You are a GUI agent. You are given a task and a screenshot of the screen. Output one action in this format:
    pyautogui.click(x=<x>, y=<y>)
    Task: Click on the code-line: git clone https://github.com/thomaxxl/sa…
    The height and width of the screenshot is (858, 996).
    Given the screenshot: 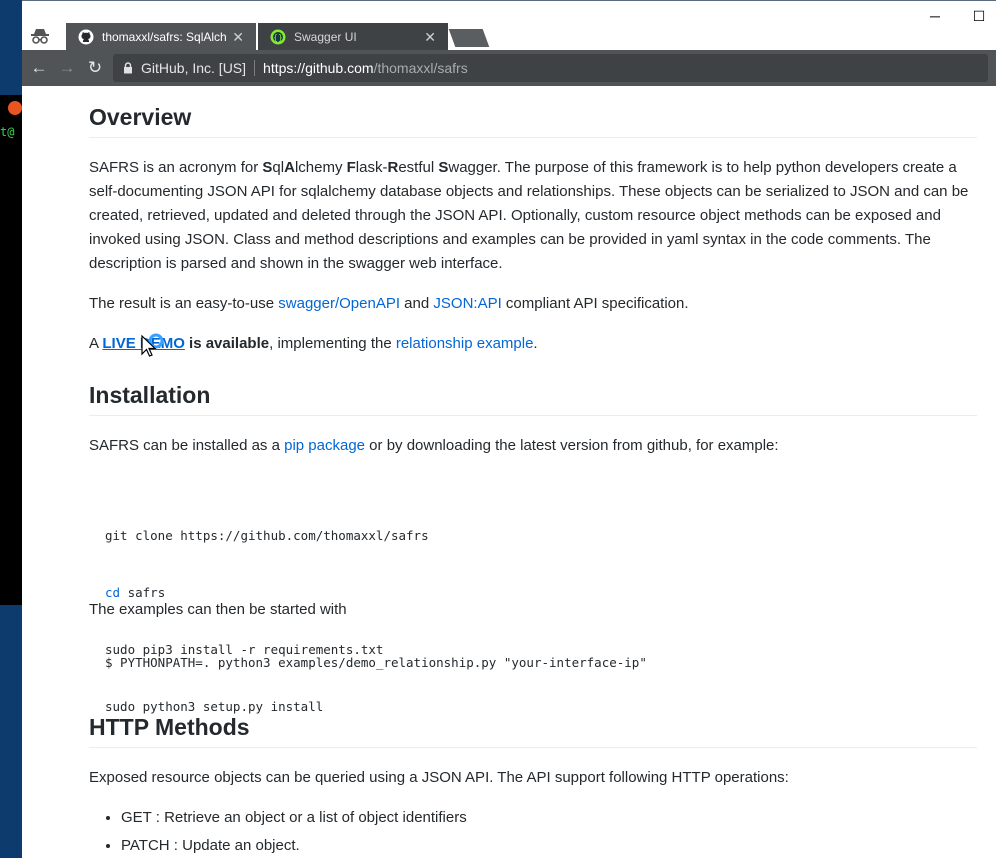 What is the action you would take?
    pyautogui.click(x=267, y=535)
    